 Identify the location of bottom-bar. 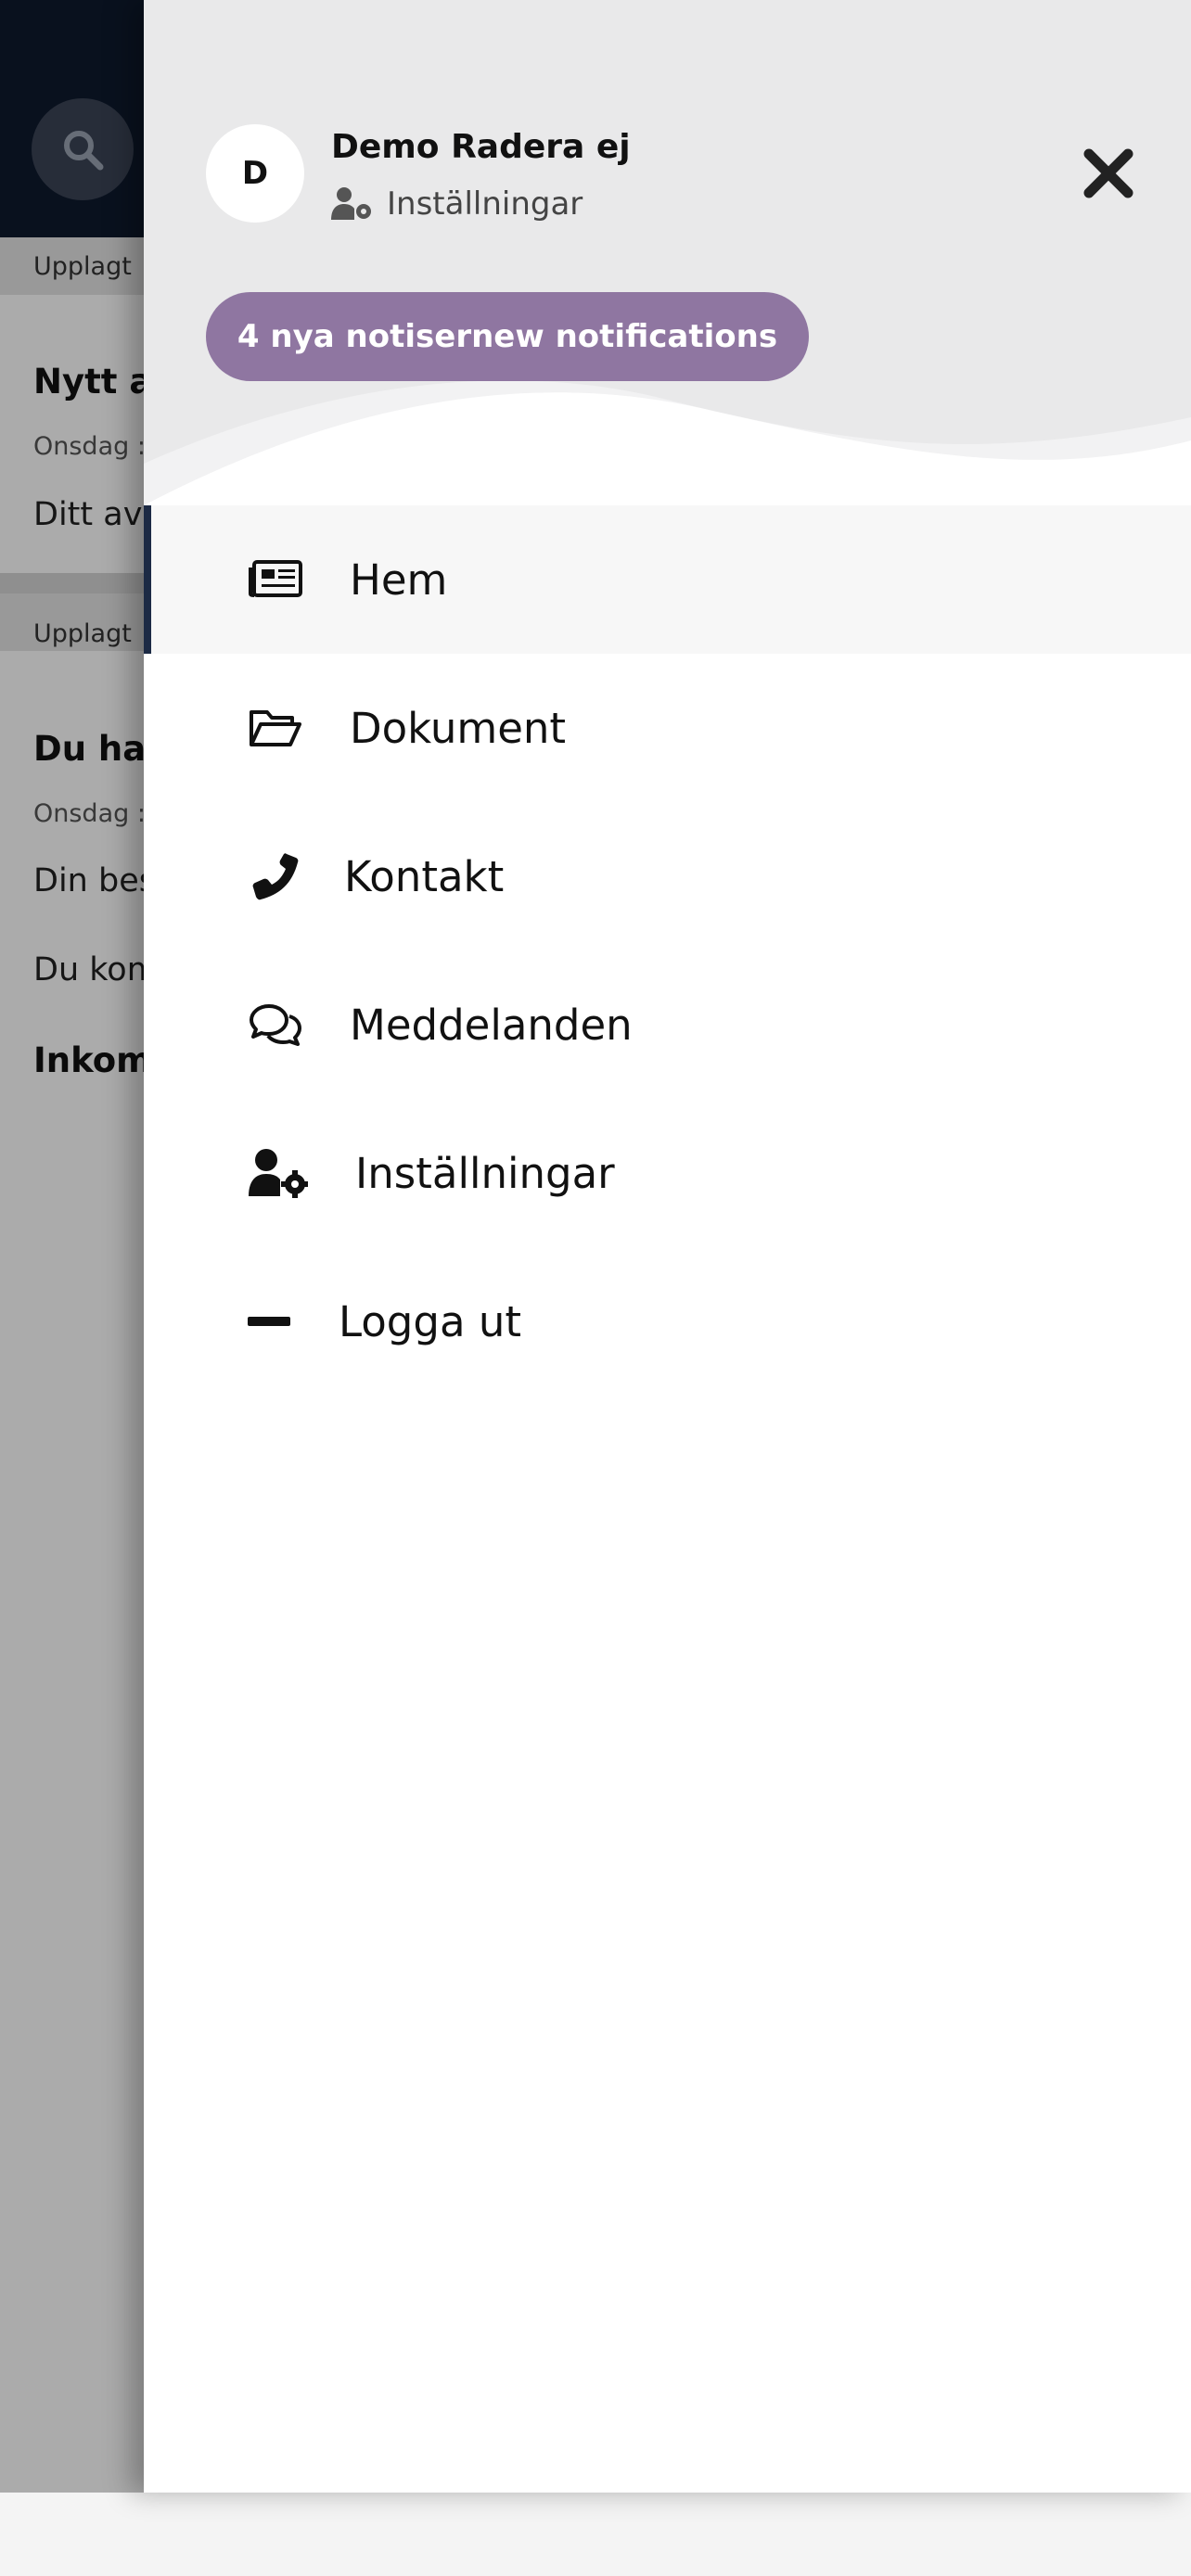
(595, 2534).